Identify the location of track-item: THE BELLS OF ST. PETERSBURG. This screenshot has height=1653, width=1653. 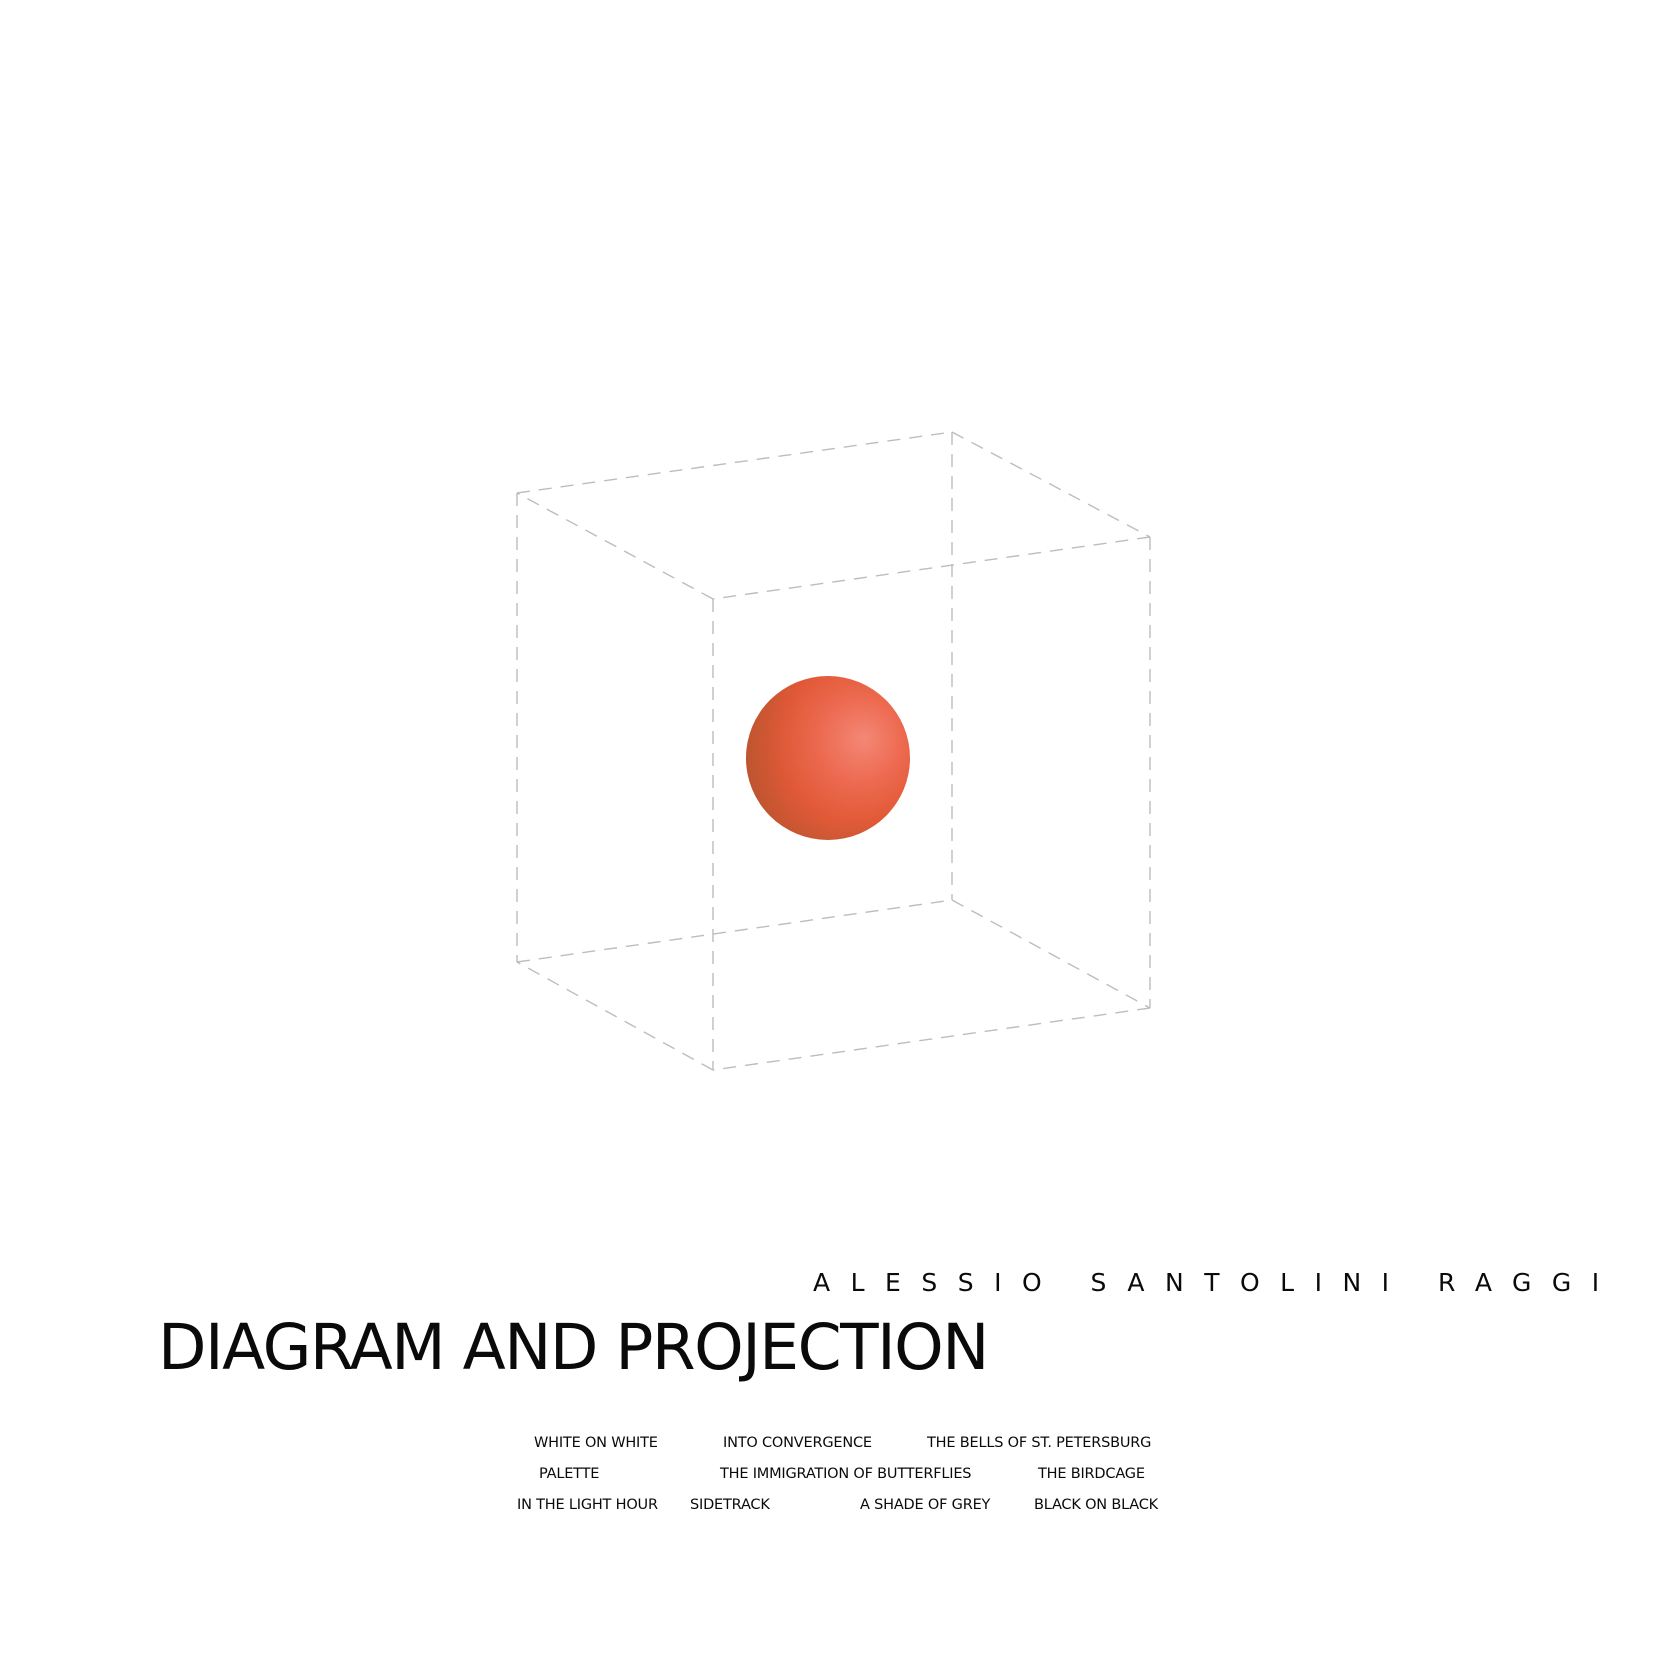
(1039, 1443).